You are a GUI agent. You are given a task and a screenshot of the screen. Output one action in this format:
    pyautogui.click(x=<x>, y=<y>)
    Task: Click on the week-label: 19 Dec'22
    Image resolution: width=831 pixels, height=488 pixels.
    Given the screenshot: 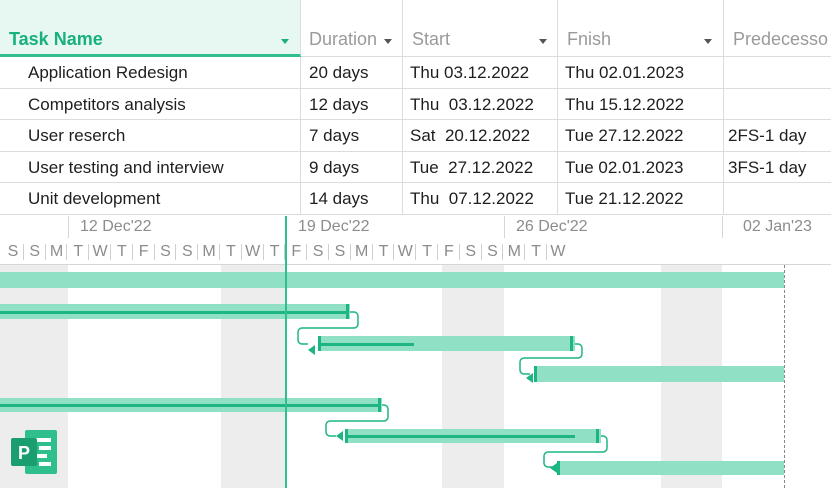 What is the action you would take?
    pyautogui.click(x=395, y=227)
    